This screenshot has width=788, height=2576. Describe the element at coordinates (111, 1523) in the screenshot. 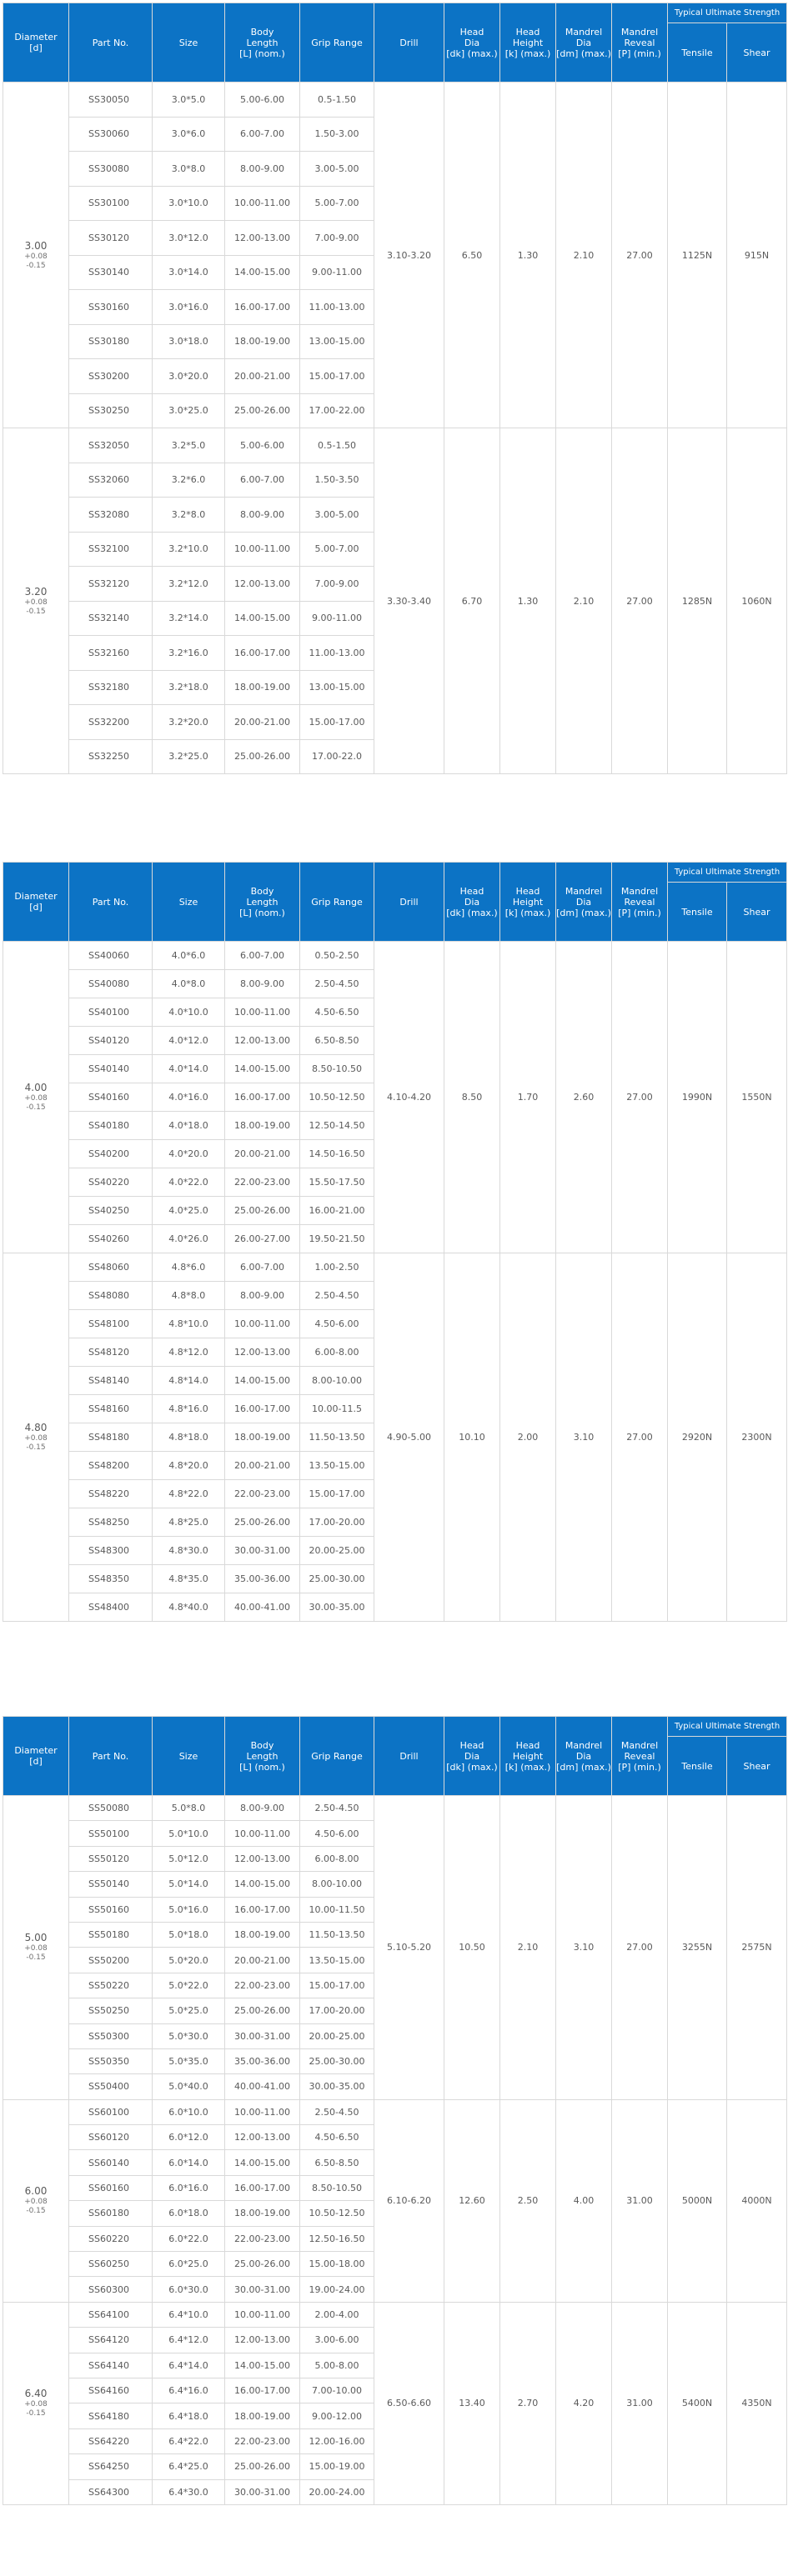

I see `part-number-cell: SS48250` at that location.